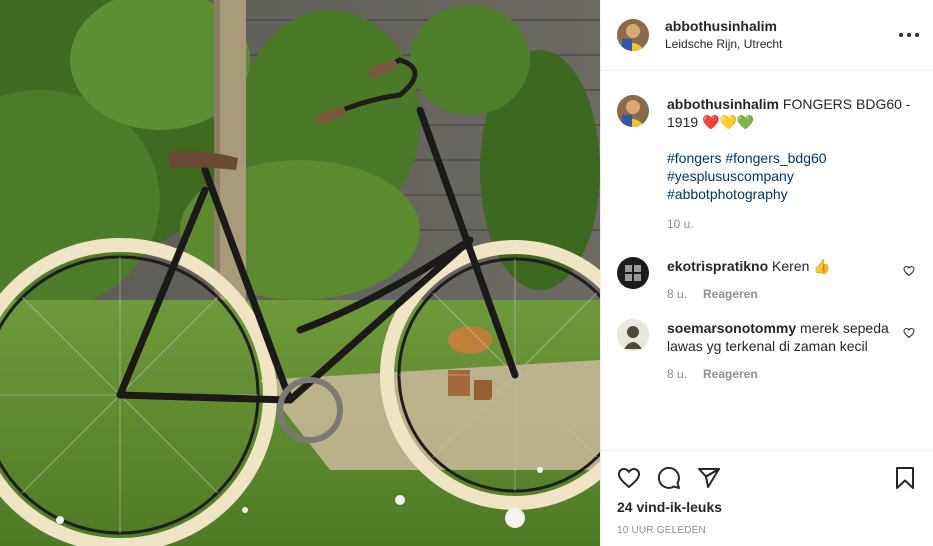 The width and height of the screenshot is (933, 546). What do you see at coordinates (629, 478) in the screenshot?
I see `heart-icon` at bounding box center [629, 478].